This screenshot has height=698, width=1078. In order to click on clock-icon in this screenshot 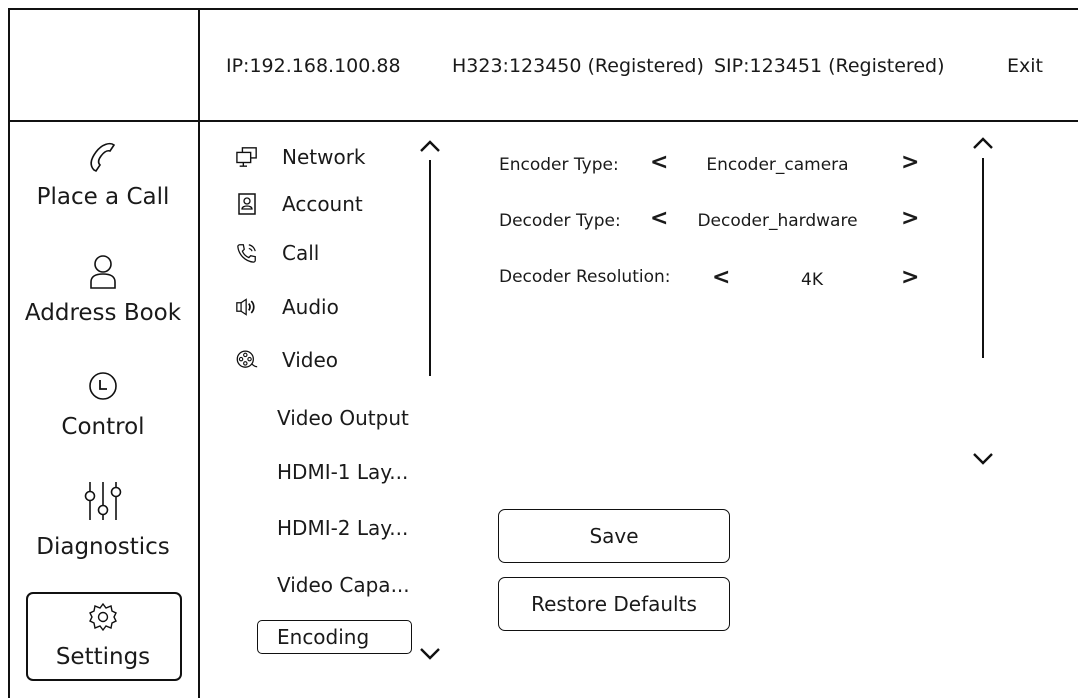, I will do `click(103, 386)`.